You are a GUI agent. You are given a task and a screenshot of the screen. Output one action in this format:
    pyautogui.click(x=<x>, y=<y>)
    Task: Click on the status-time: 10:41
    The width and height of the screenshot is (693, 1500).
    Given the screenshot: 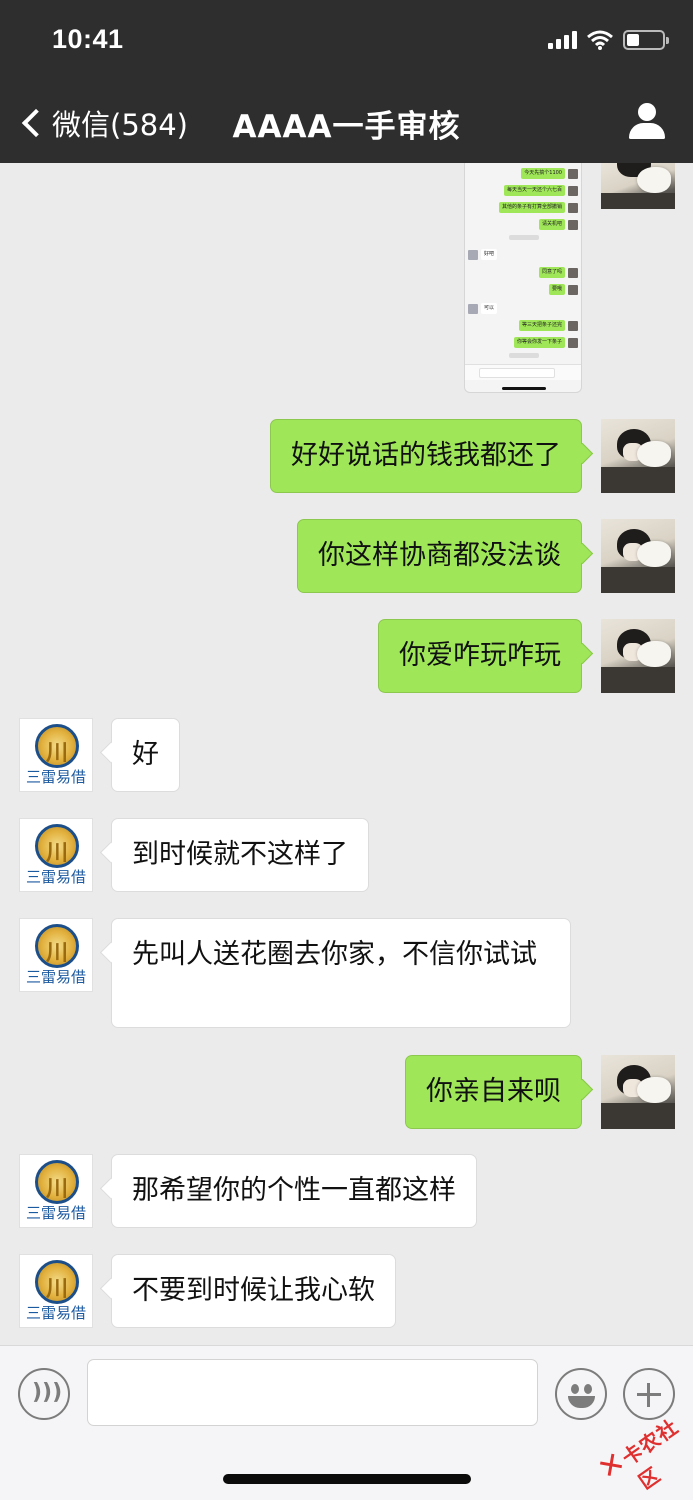 What is the action you would take?
    pyautogui.click(x=88, y=39)
    